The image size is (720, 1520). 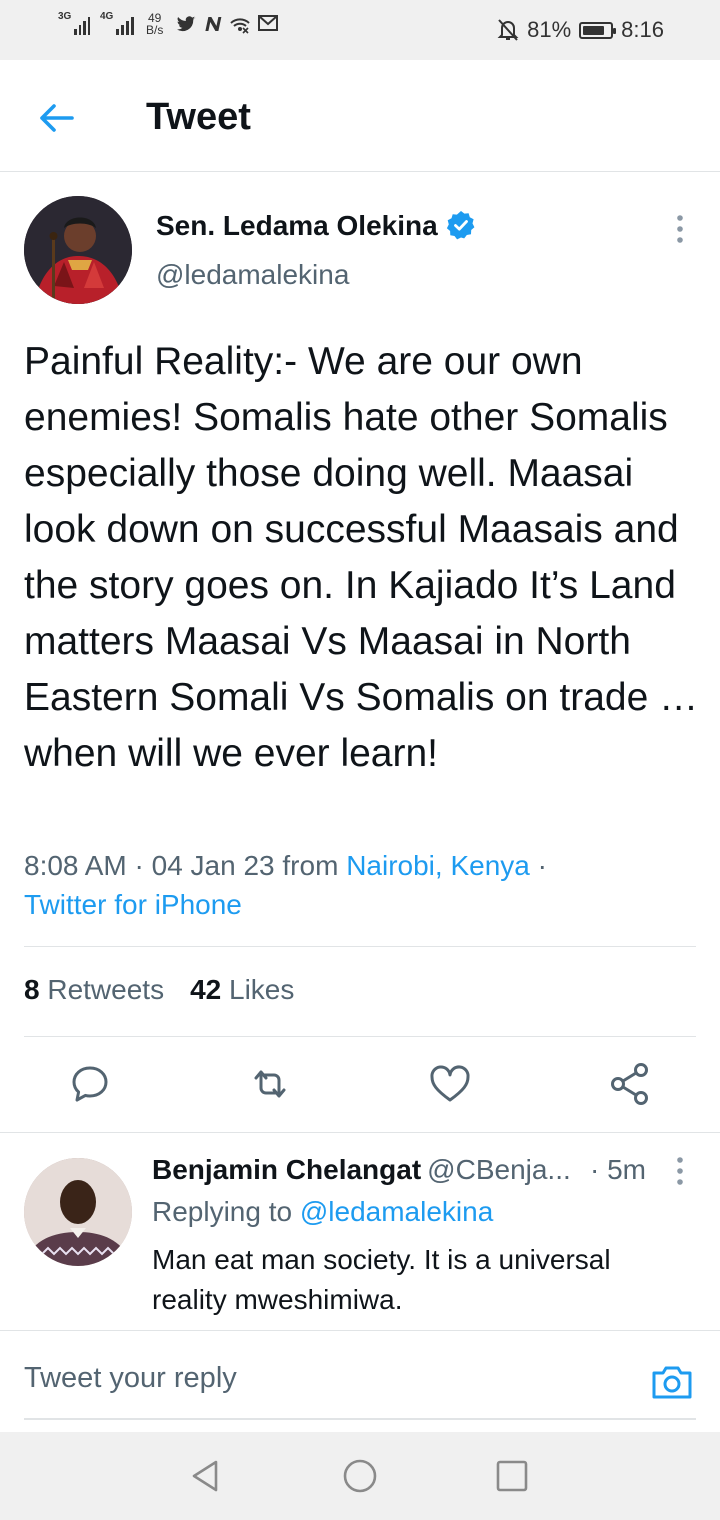 I want to click on network-type-label: 4G, so click(x=107, y=16).